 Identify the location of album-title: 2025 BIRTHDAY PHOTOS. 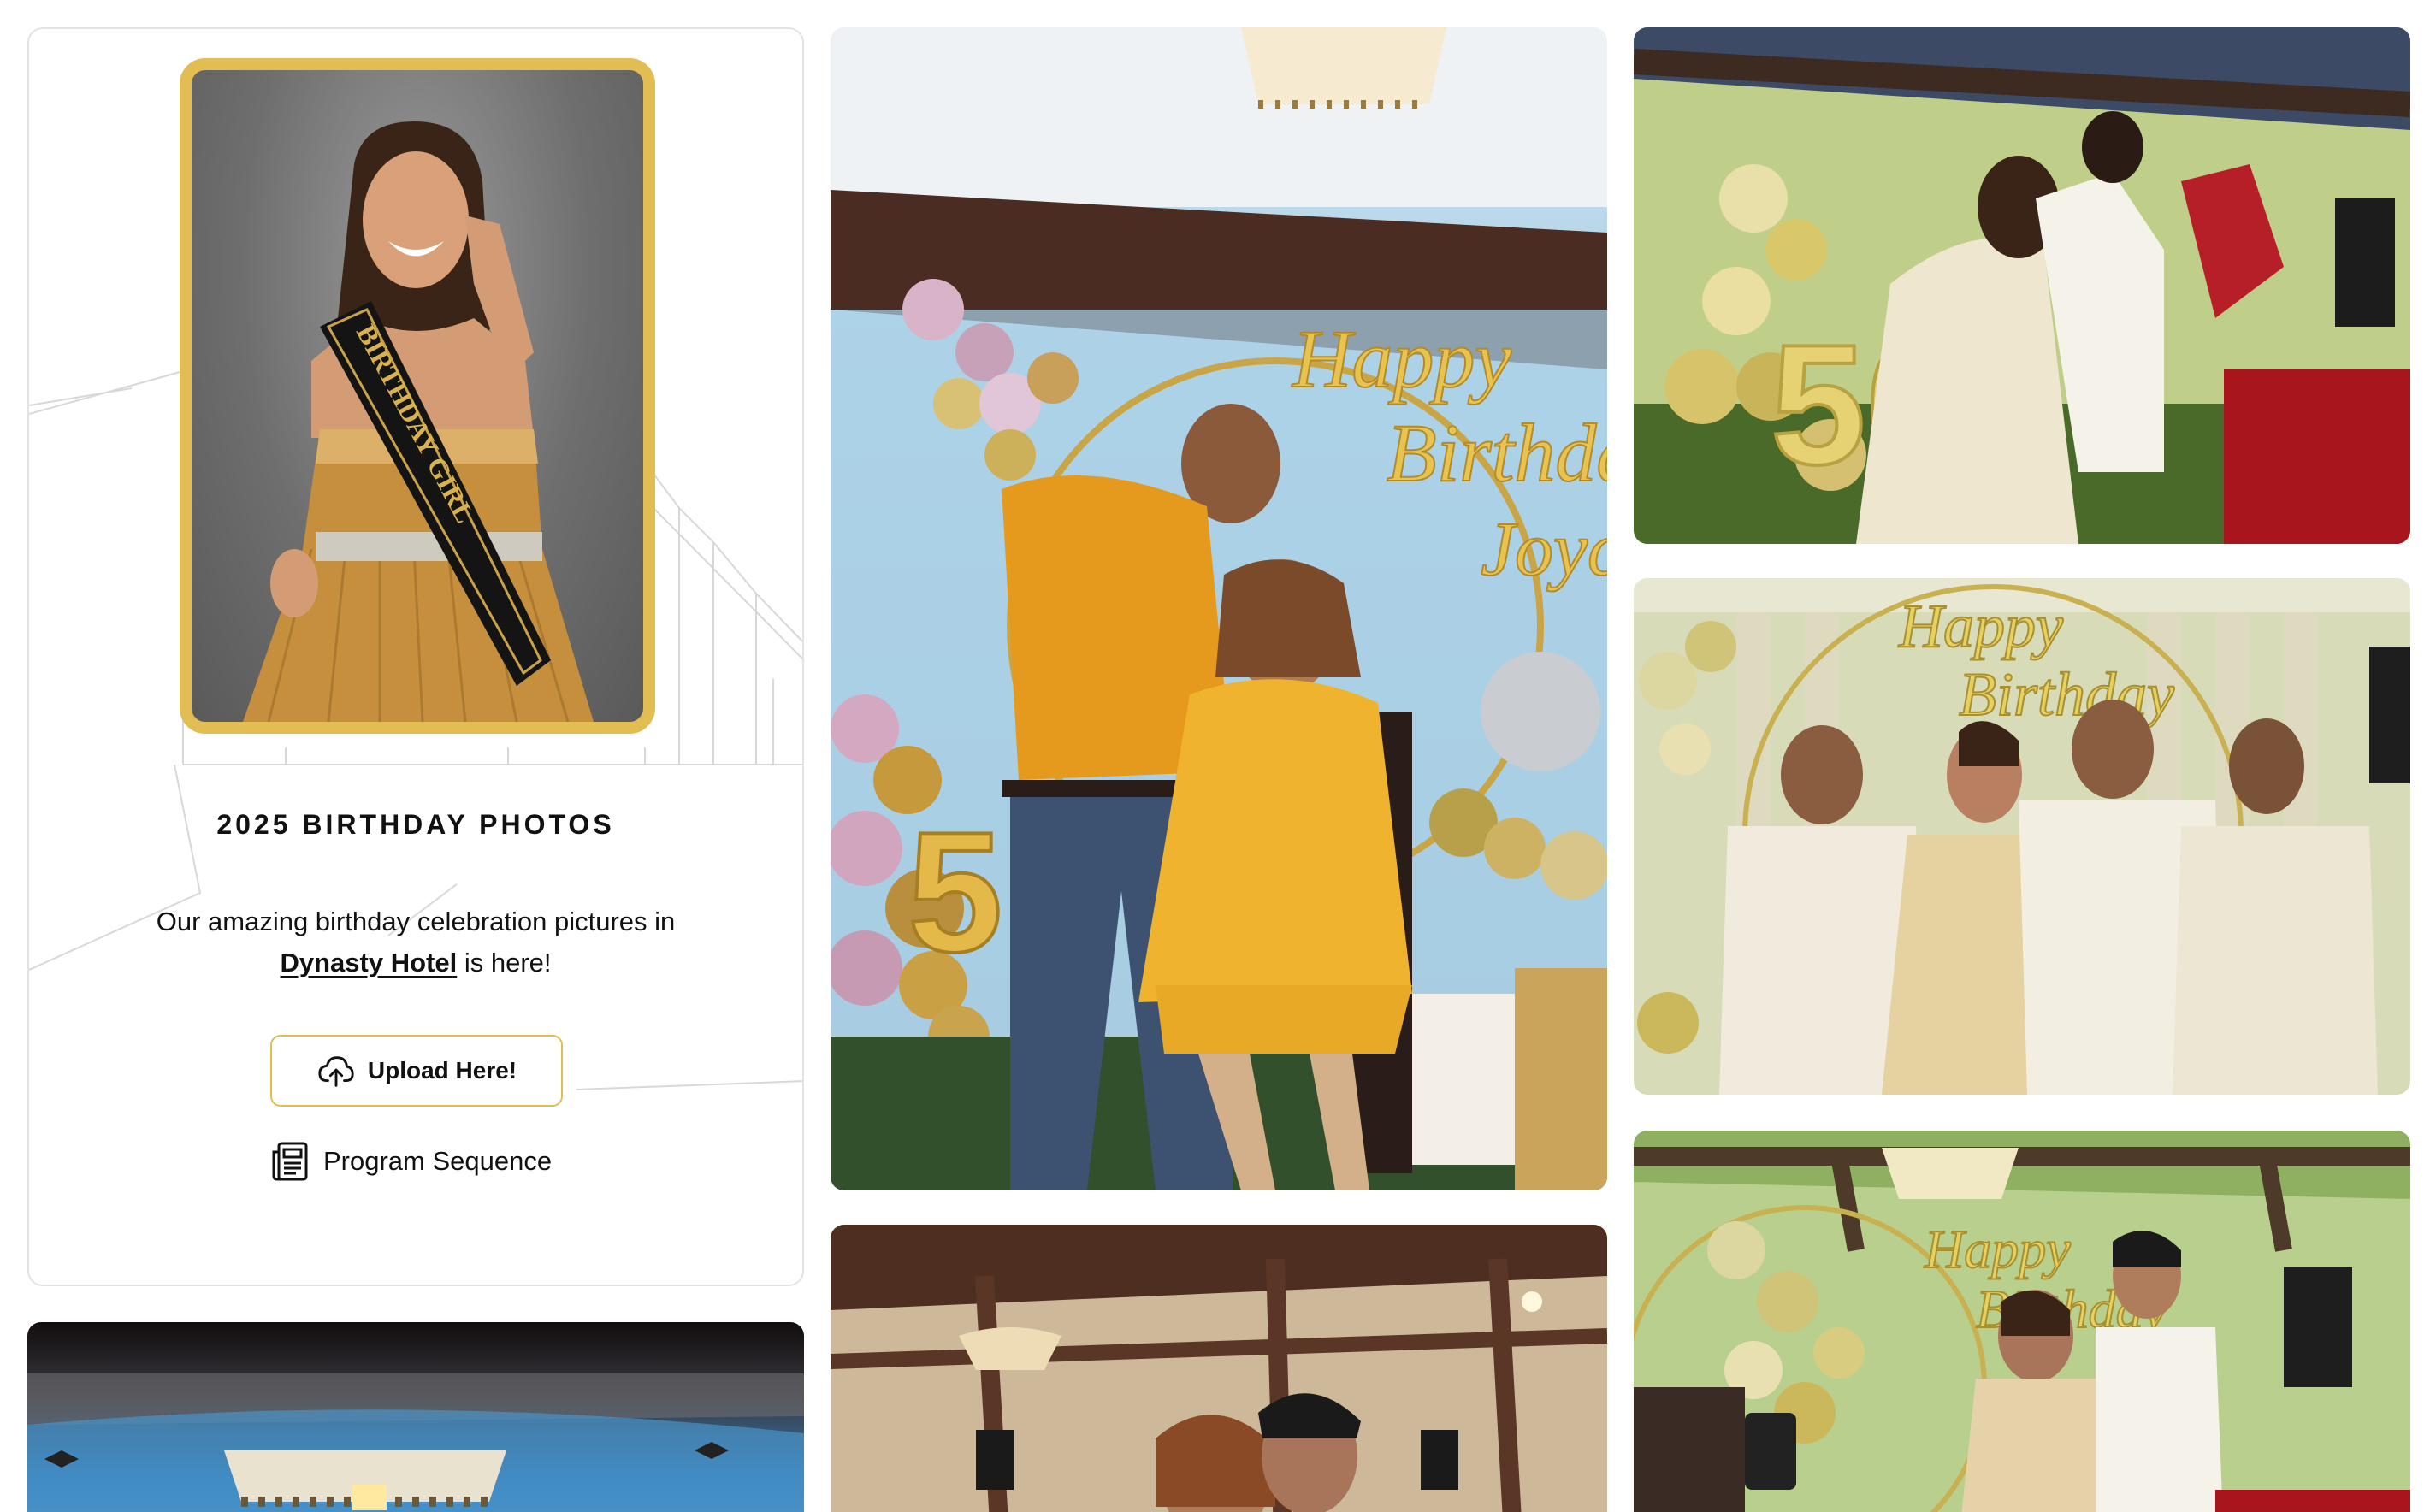
(415, 824).